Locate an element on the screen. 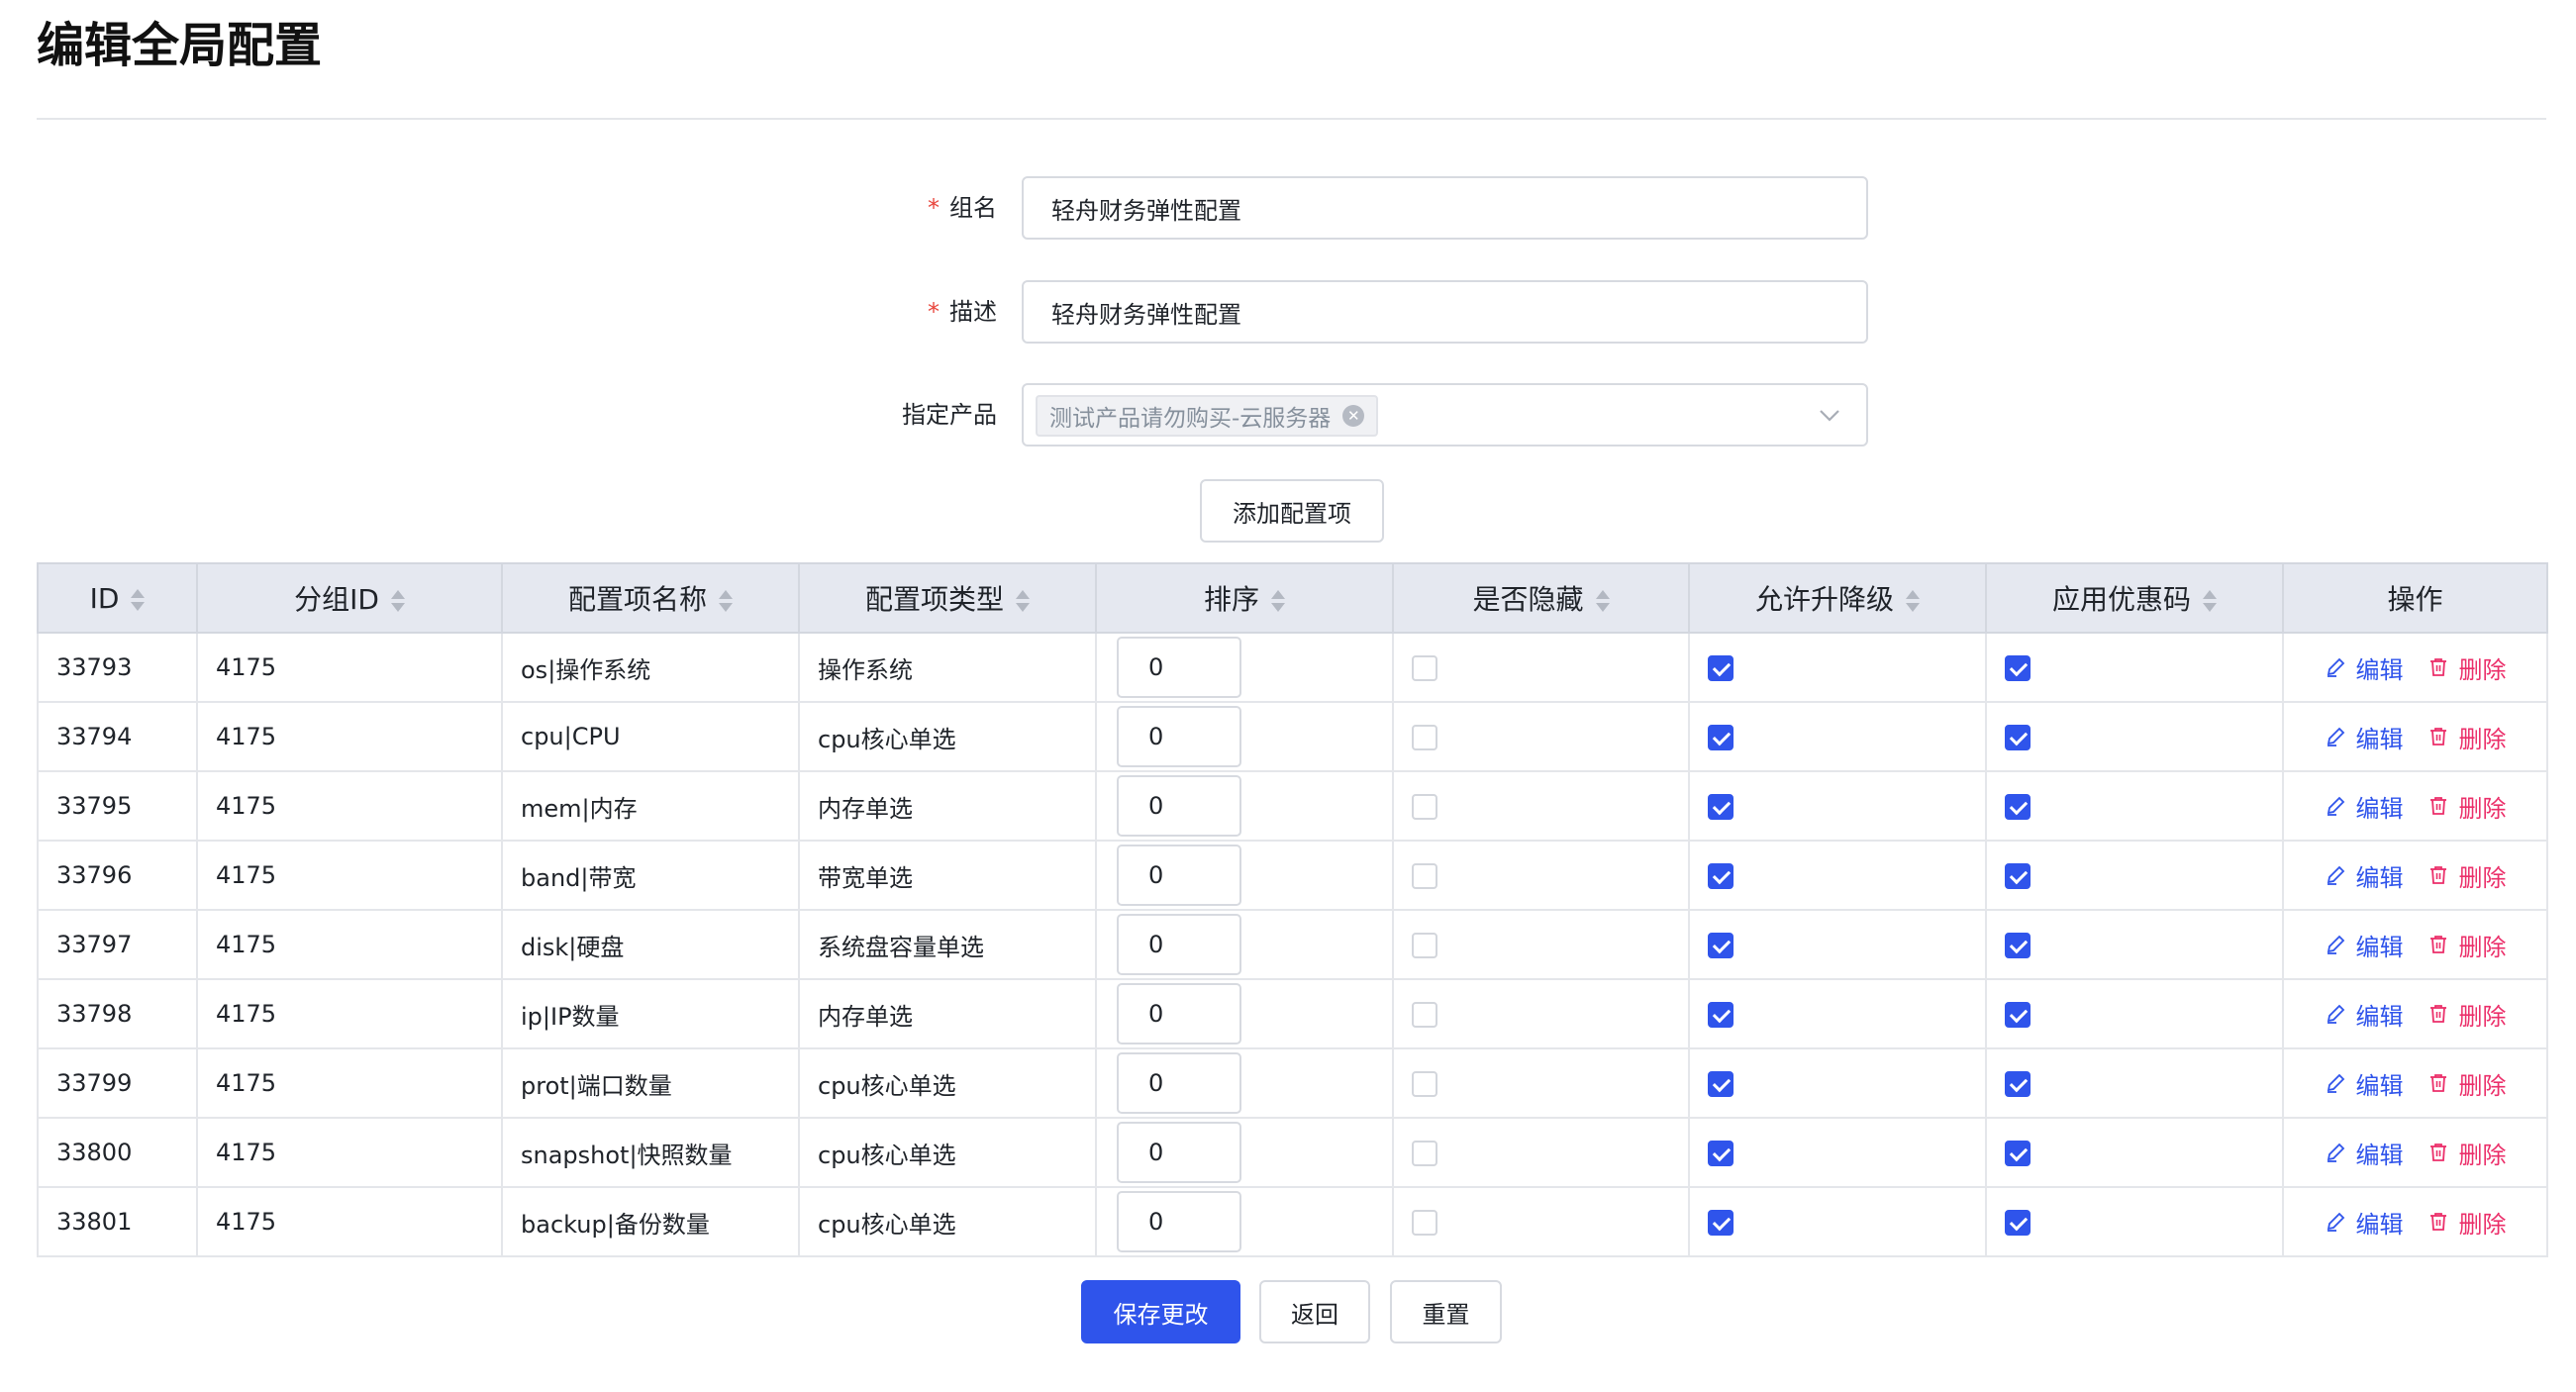 The image size is (2576, 1392). back-button: 返回 is located at coordinates (1314, 1311).